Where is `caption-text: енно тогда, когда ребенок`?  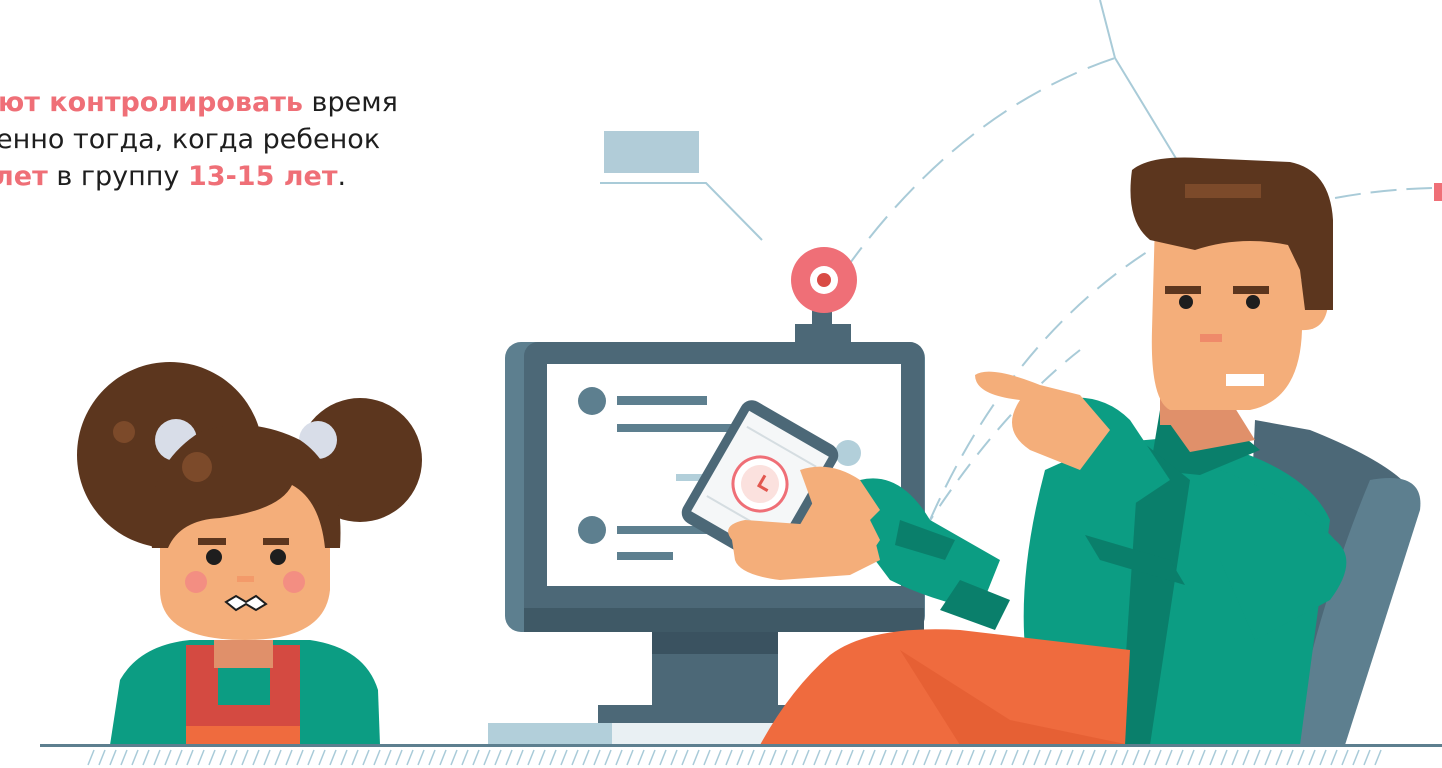
caption-text: енно тогда, когда ребенок is located at coordinates (190, 139).